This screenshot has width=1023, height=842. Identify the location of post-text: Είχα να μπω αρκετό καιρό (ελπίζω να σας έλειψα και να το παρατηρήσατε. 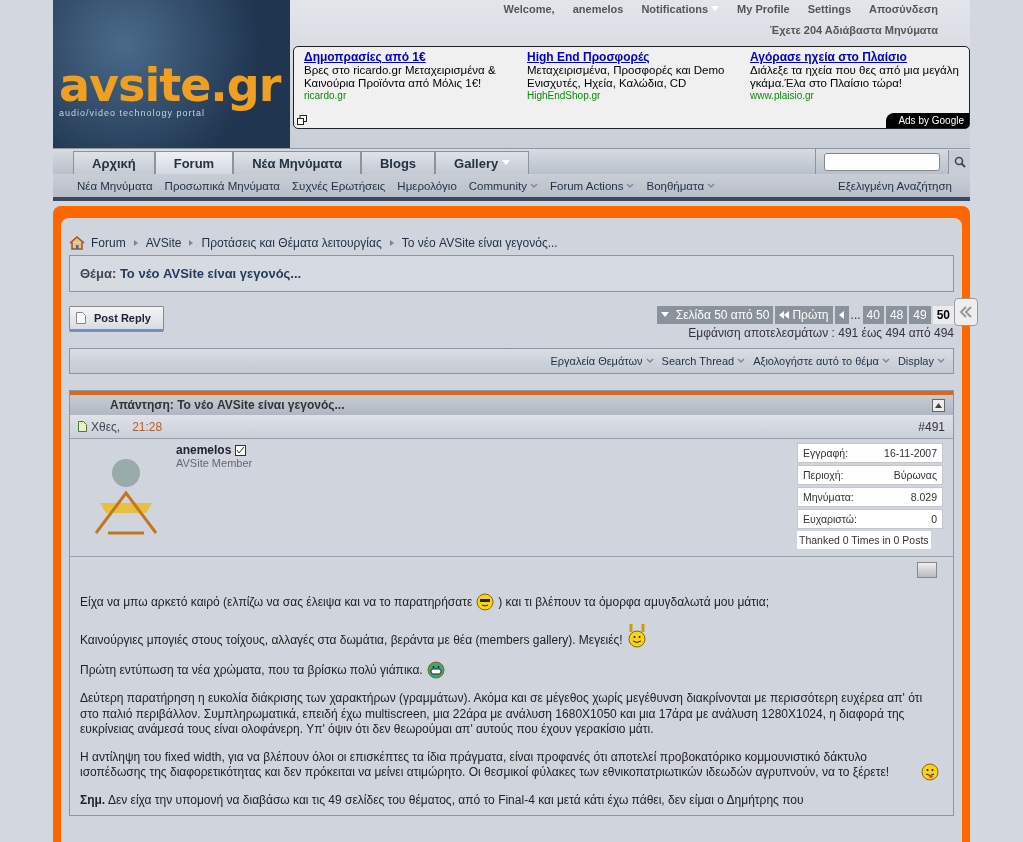
(276, 603).